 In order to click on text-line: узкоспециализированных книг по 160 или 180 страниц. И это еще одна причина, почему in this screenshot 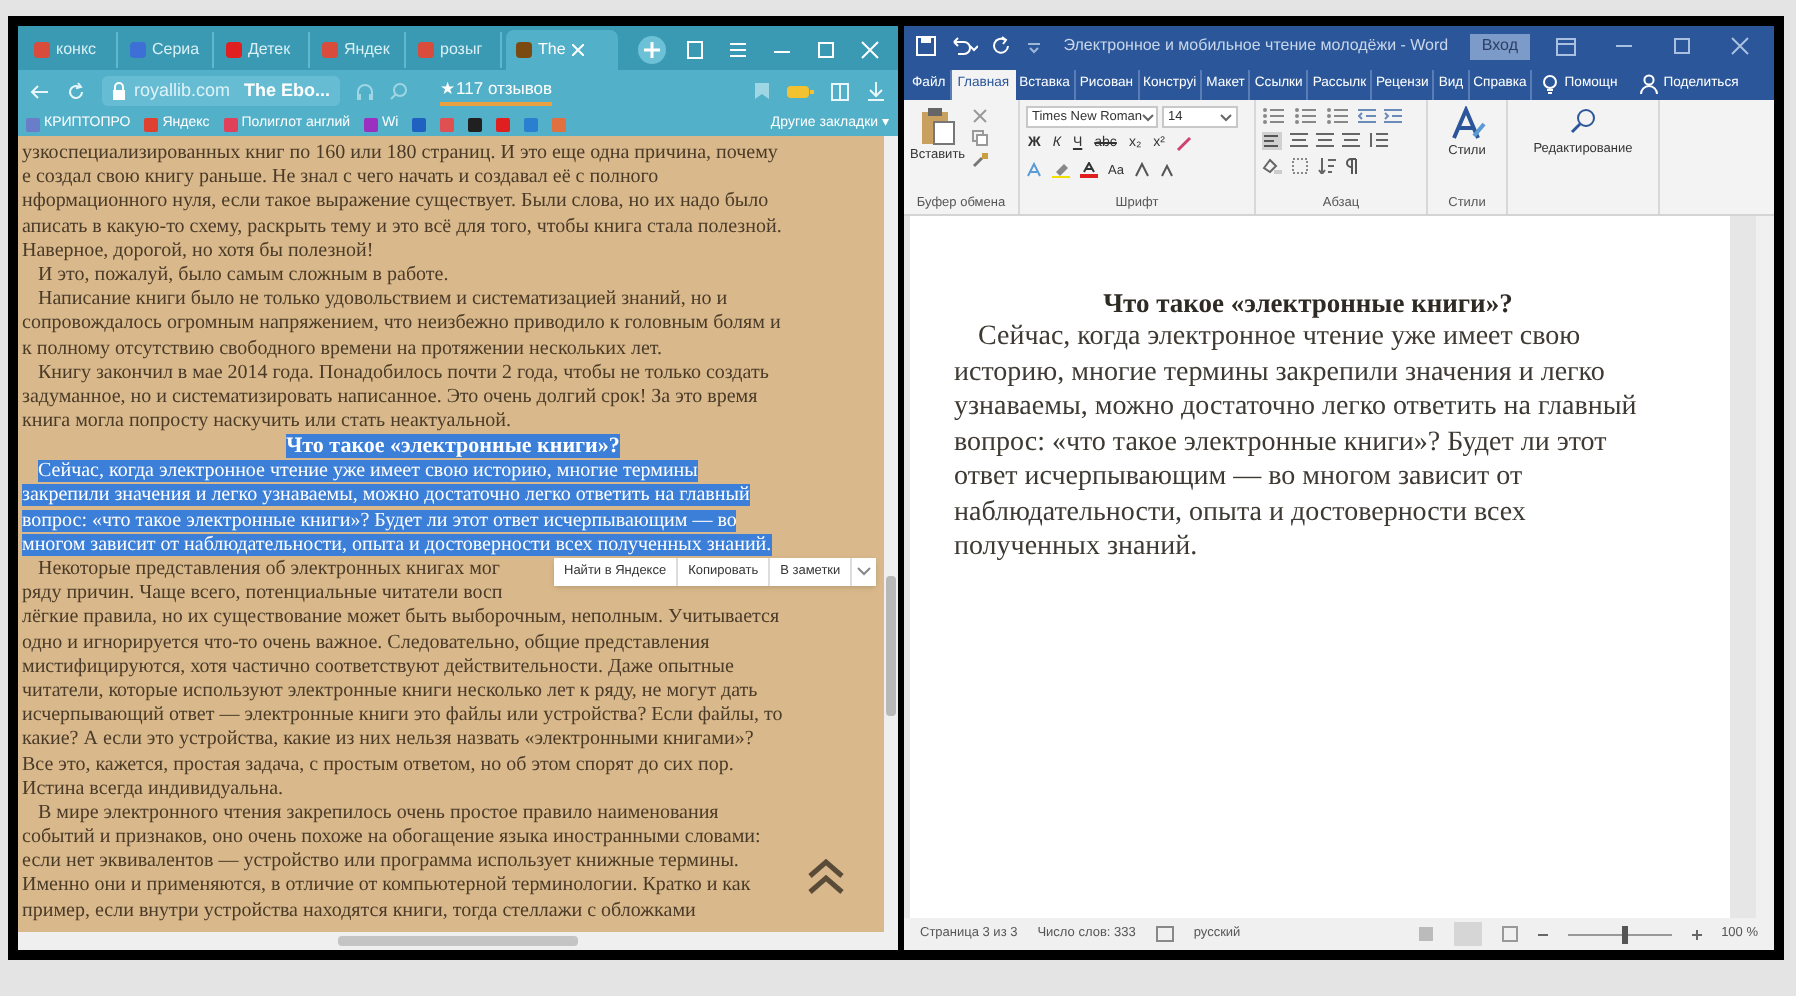, I will do `click(400, 153)`.